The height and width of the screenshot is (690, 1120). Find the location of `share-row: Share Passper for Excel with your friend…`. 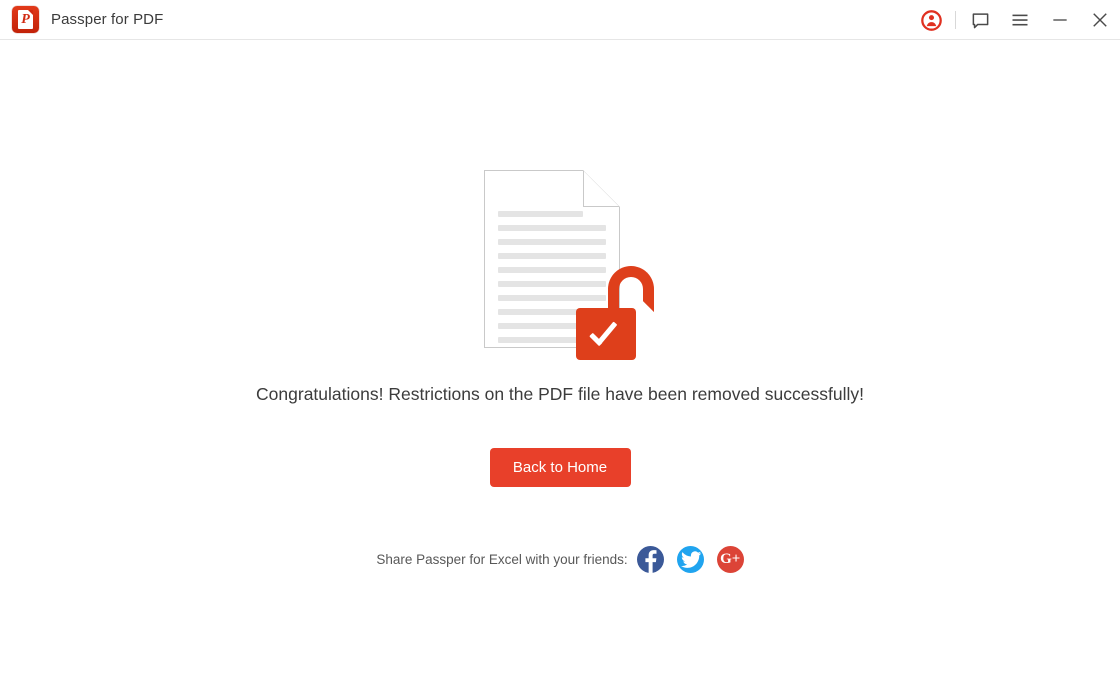

share-row: Share Passper for Excel with your friend… is located at coordinates (560, 559).